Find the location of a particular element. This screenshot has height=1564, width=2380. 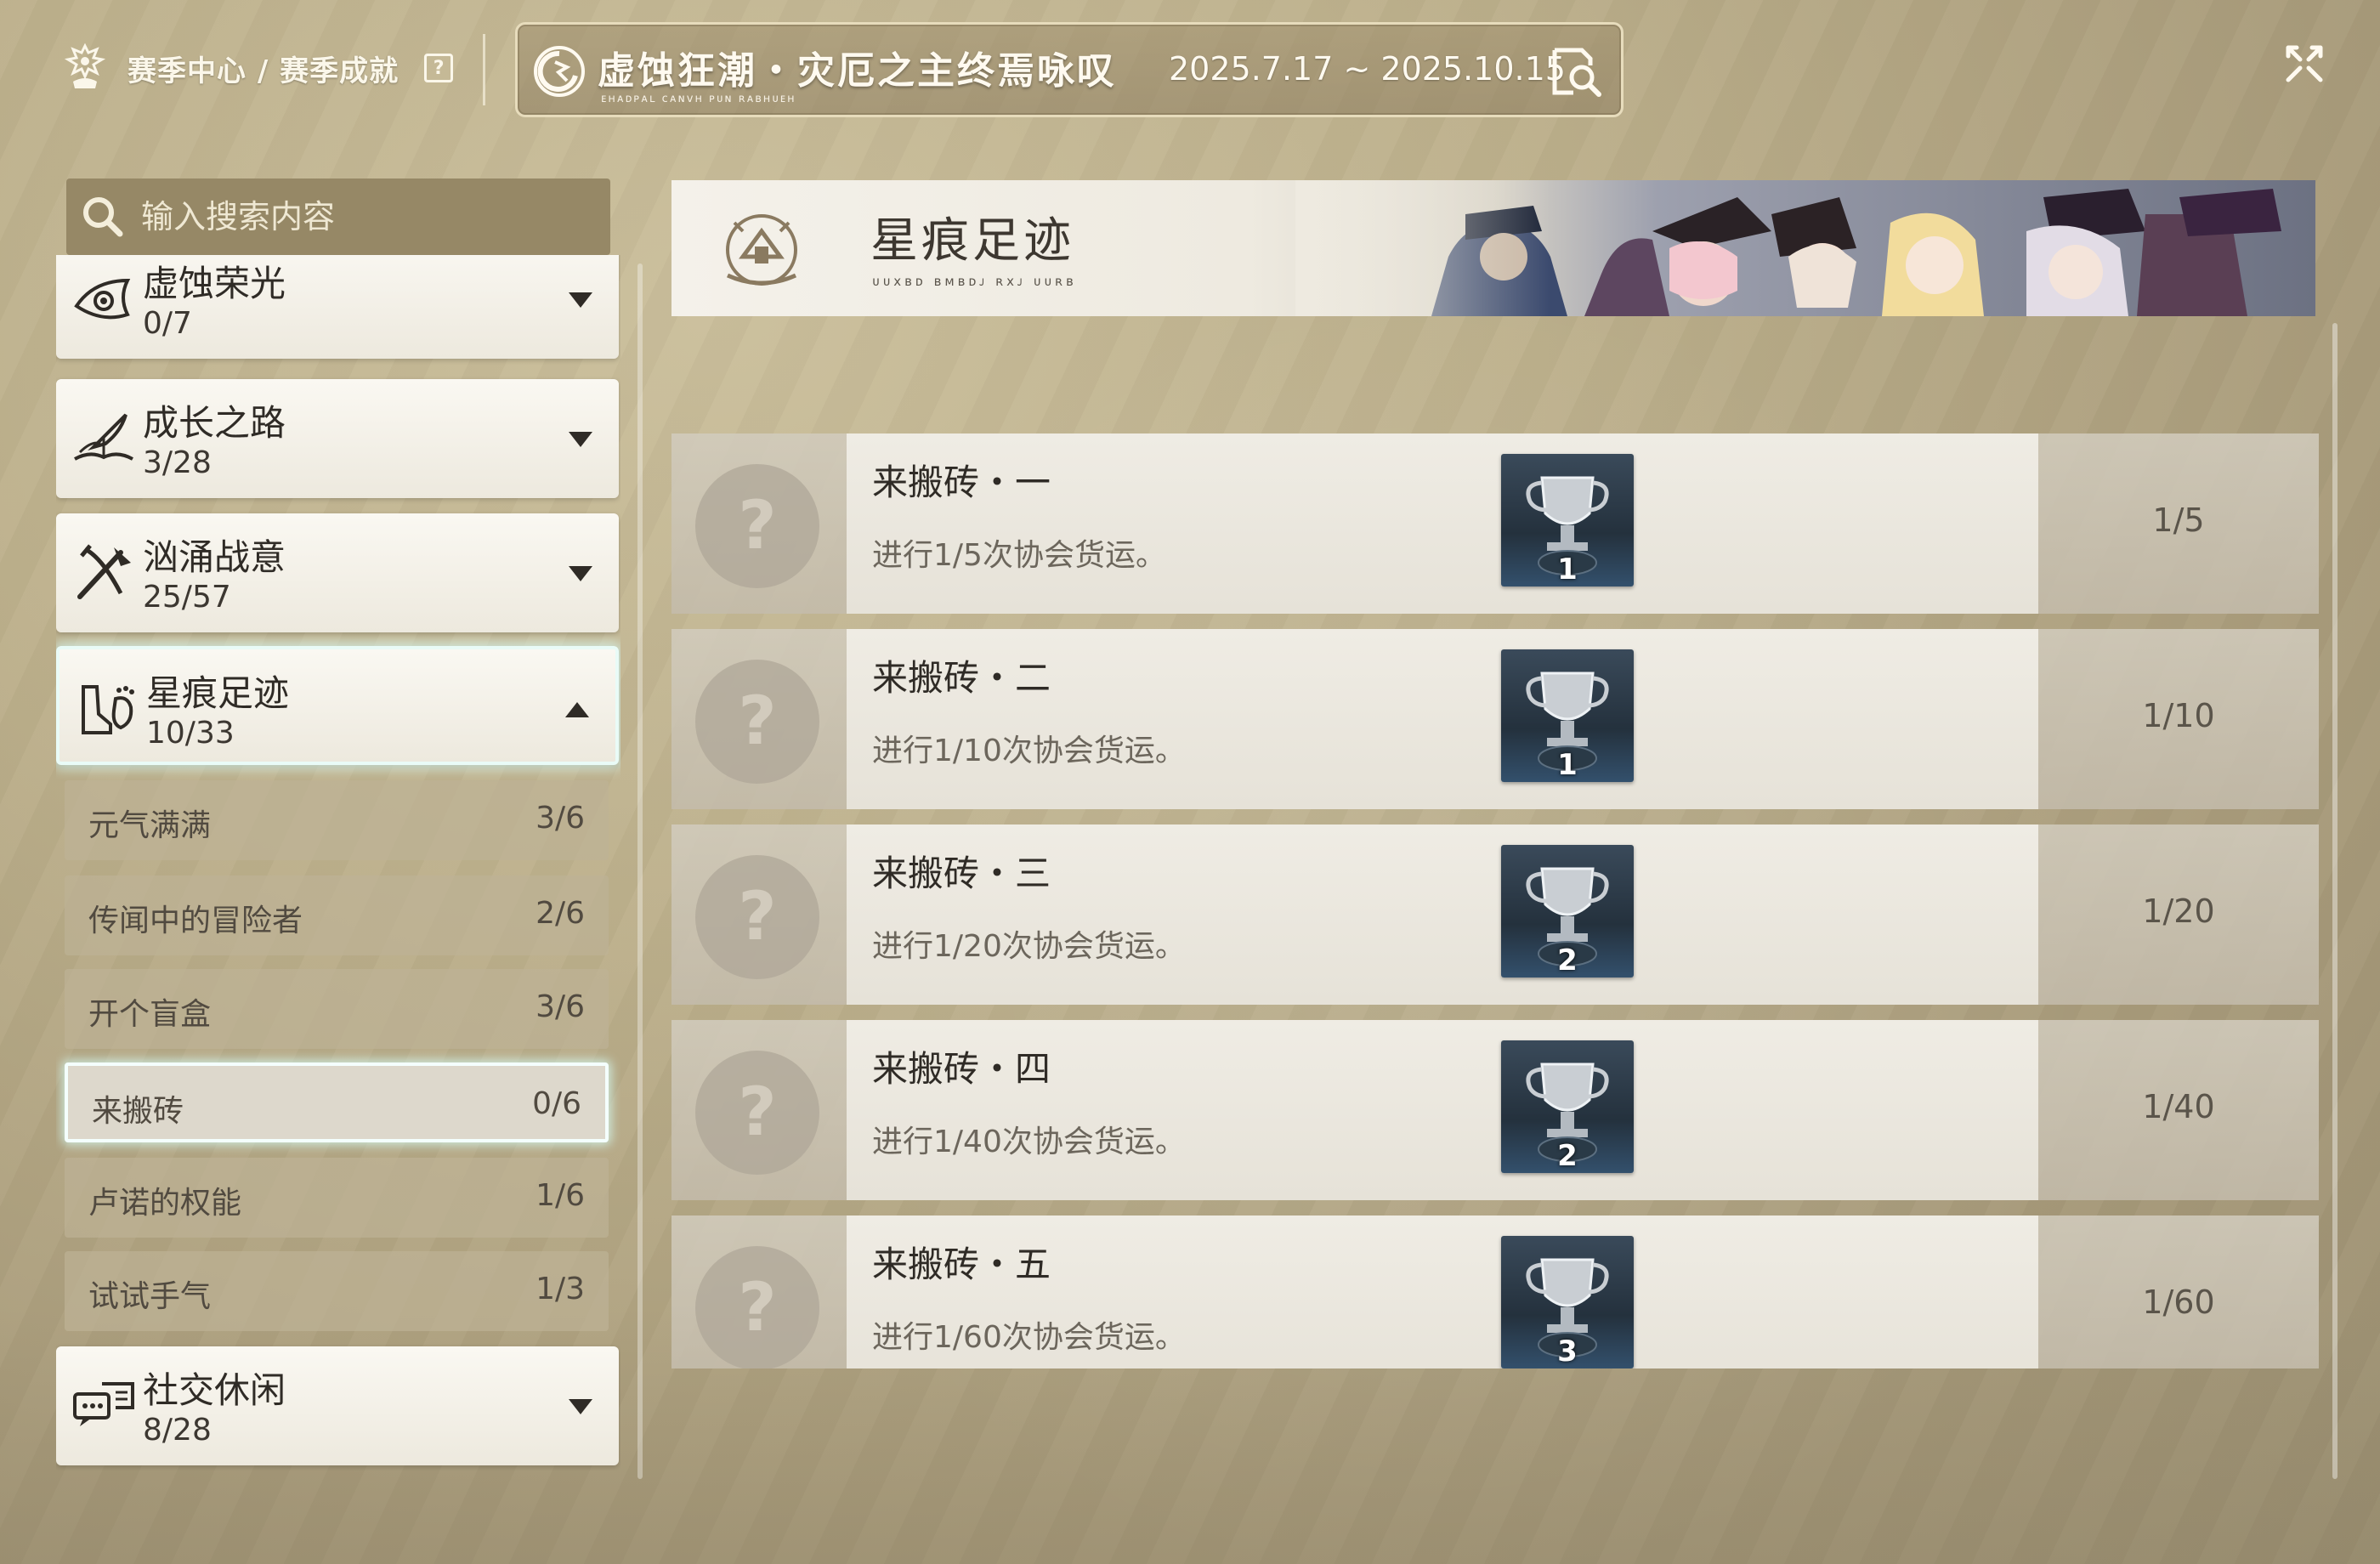

sidebar-scrollbar is located at coordinates (640, 871).